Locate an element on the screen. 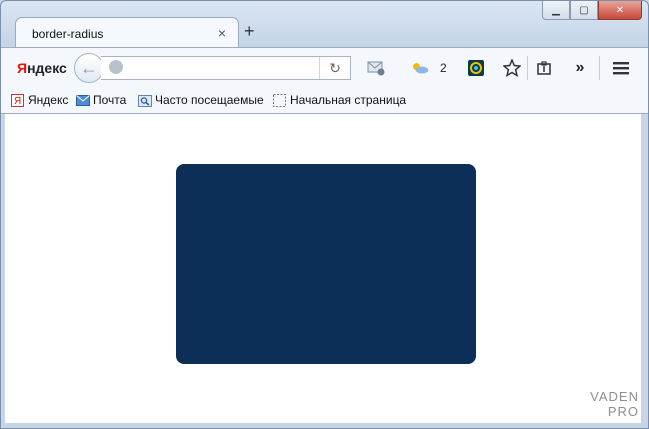 The width and height of the screenshot is (649, 429). new-tab-button: + is located at coordinates (249, 31).